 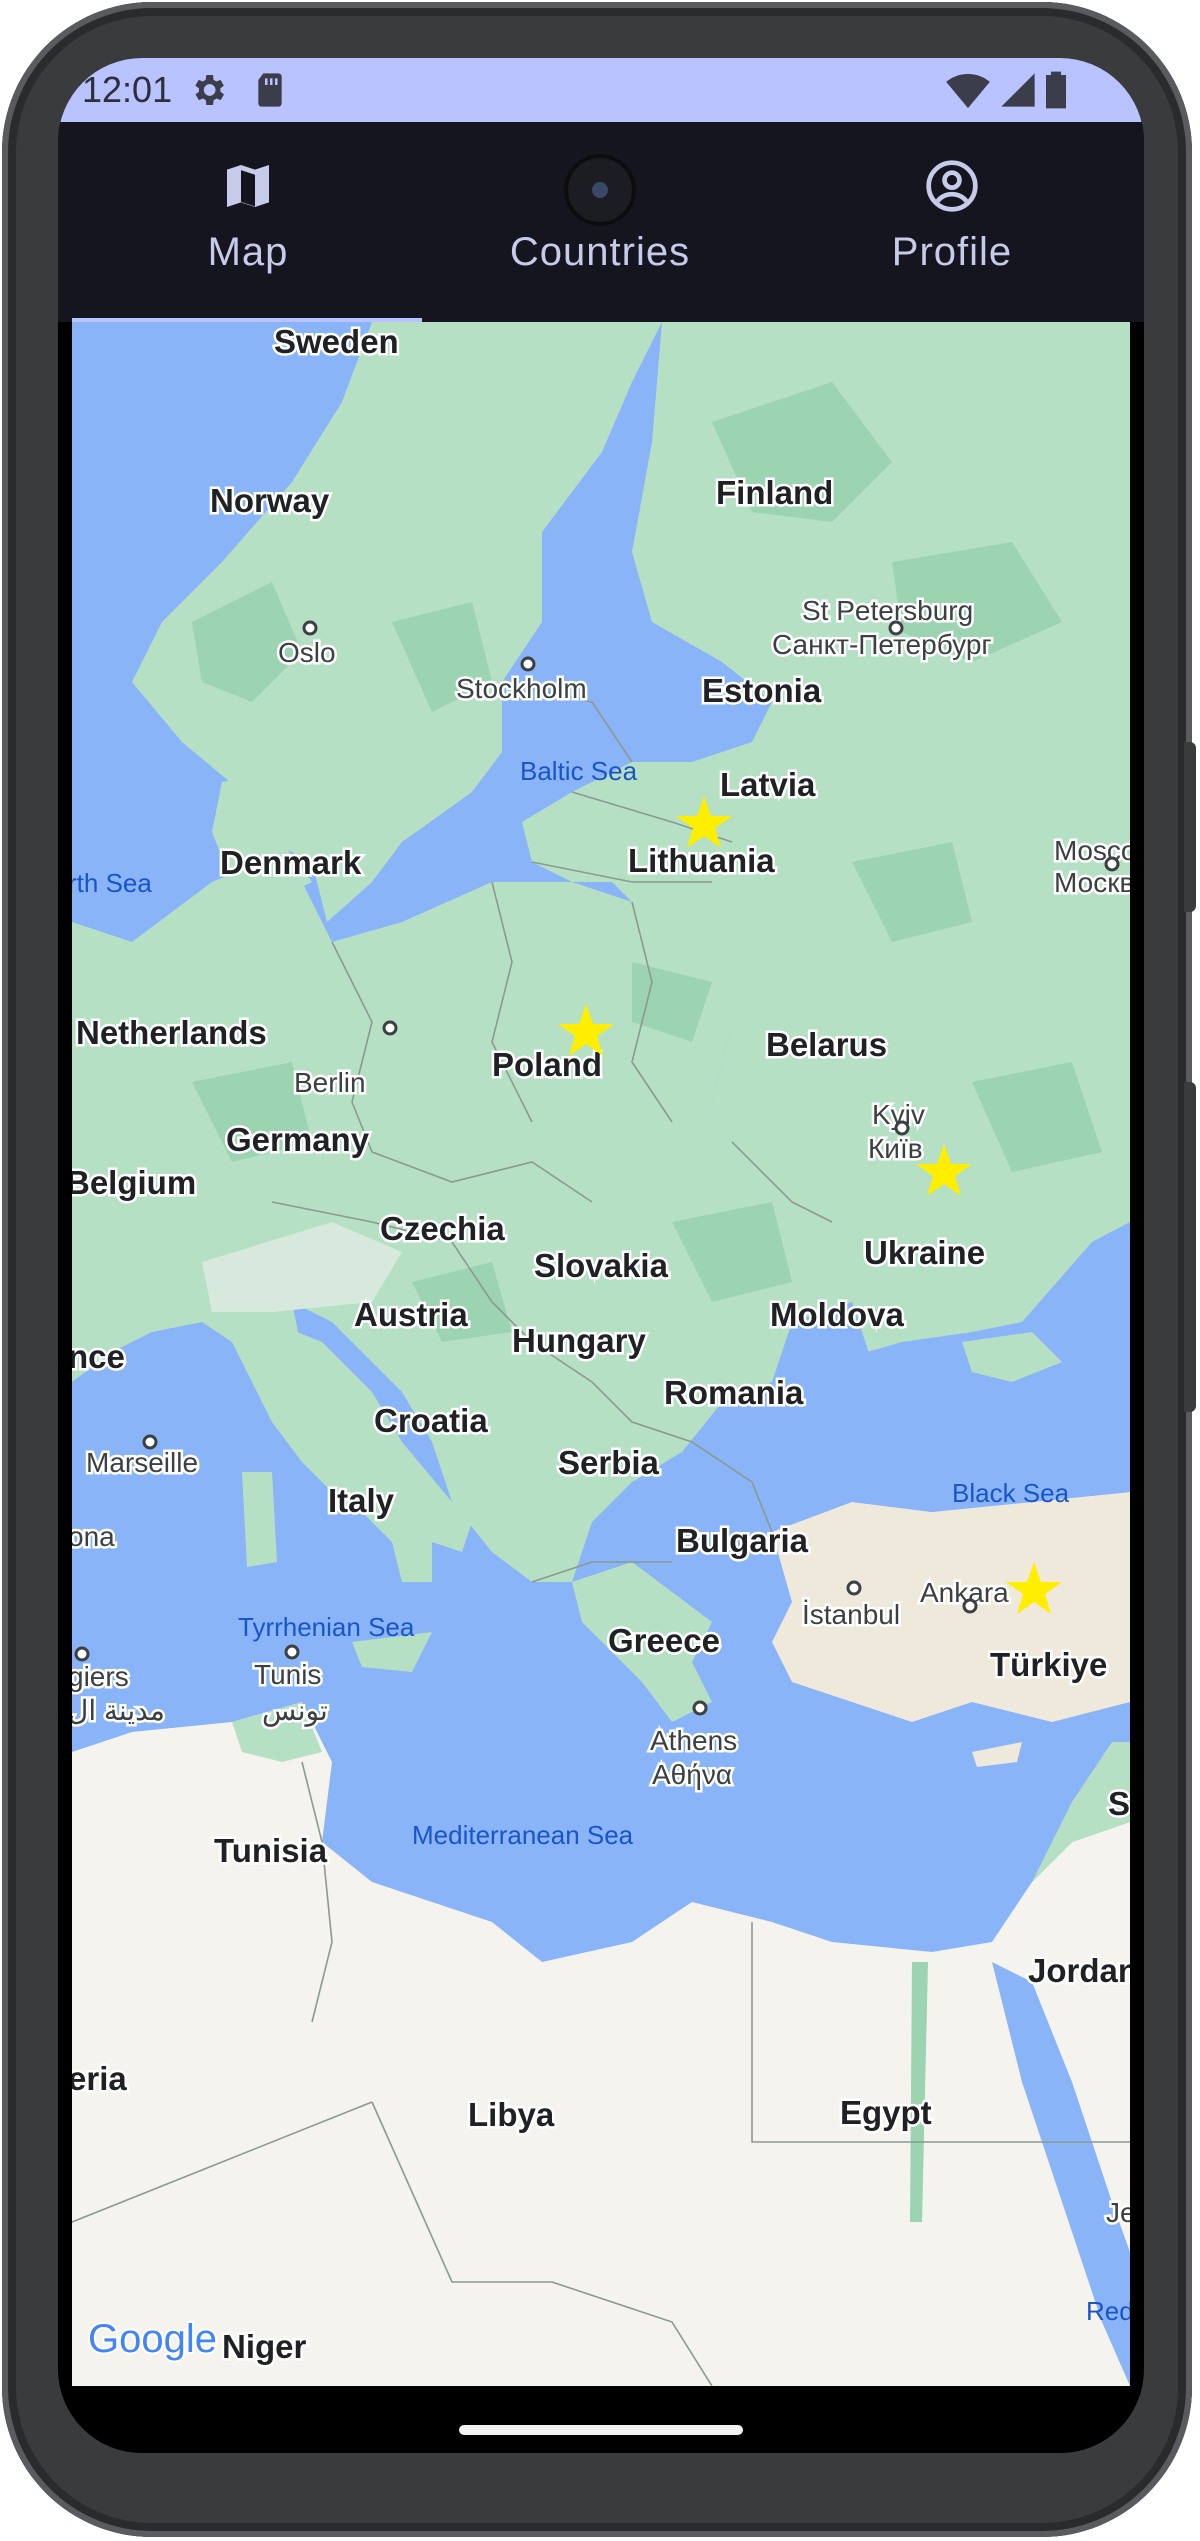 I want to click on label-tunis: Tunis, so click(x=287, y=1674).